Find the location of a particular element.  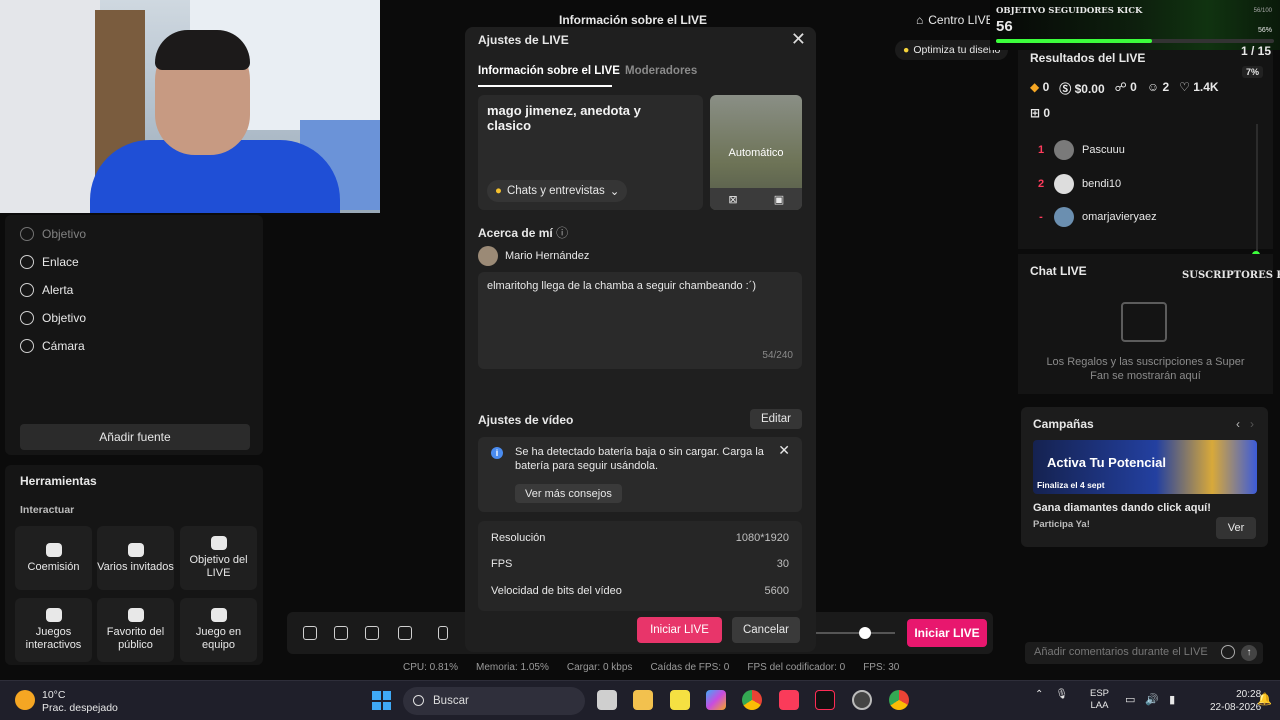

clock: 20:28 22-08-2026 is located at coordinates (1235, 701).